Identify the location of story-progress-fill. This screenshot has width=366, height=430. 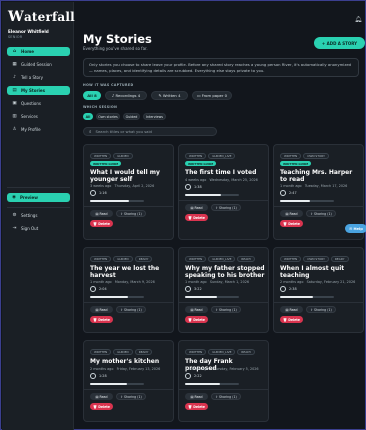
(109, 201).